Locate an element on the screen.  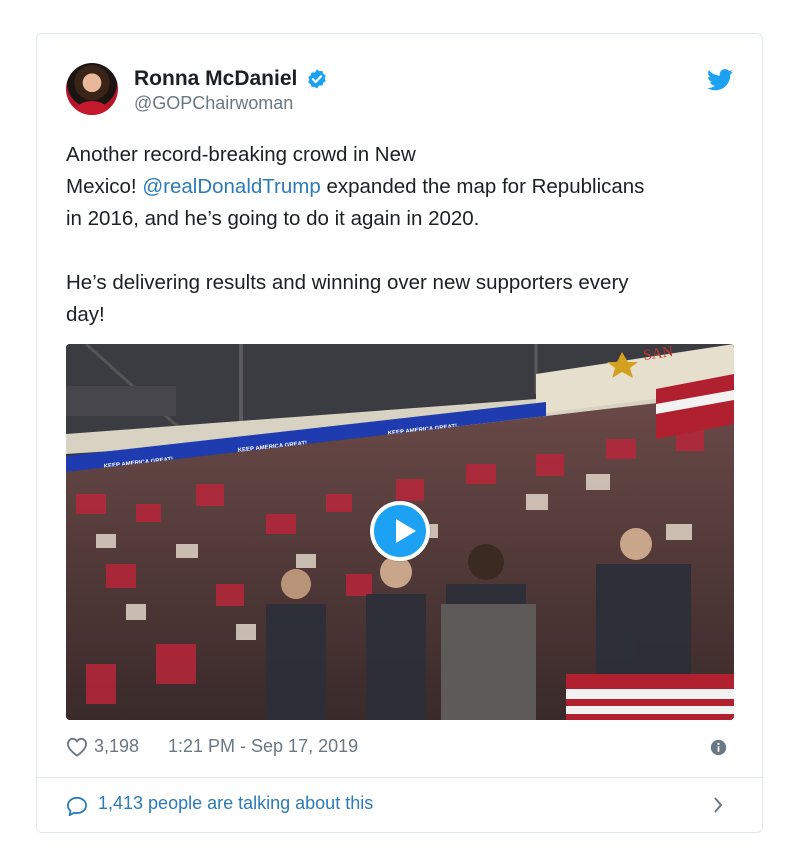
info-icon is located at coordinates (718, 747).